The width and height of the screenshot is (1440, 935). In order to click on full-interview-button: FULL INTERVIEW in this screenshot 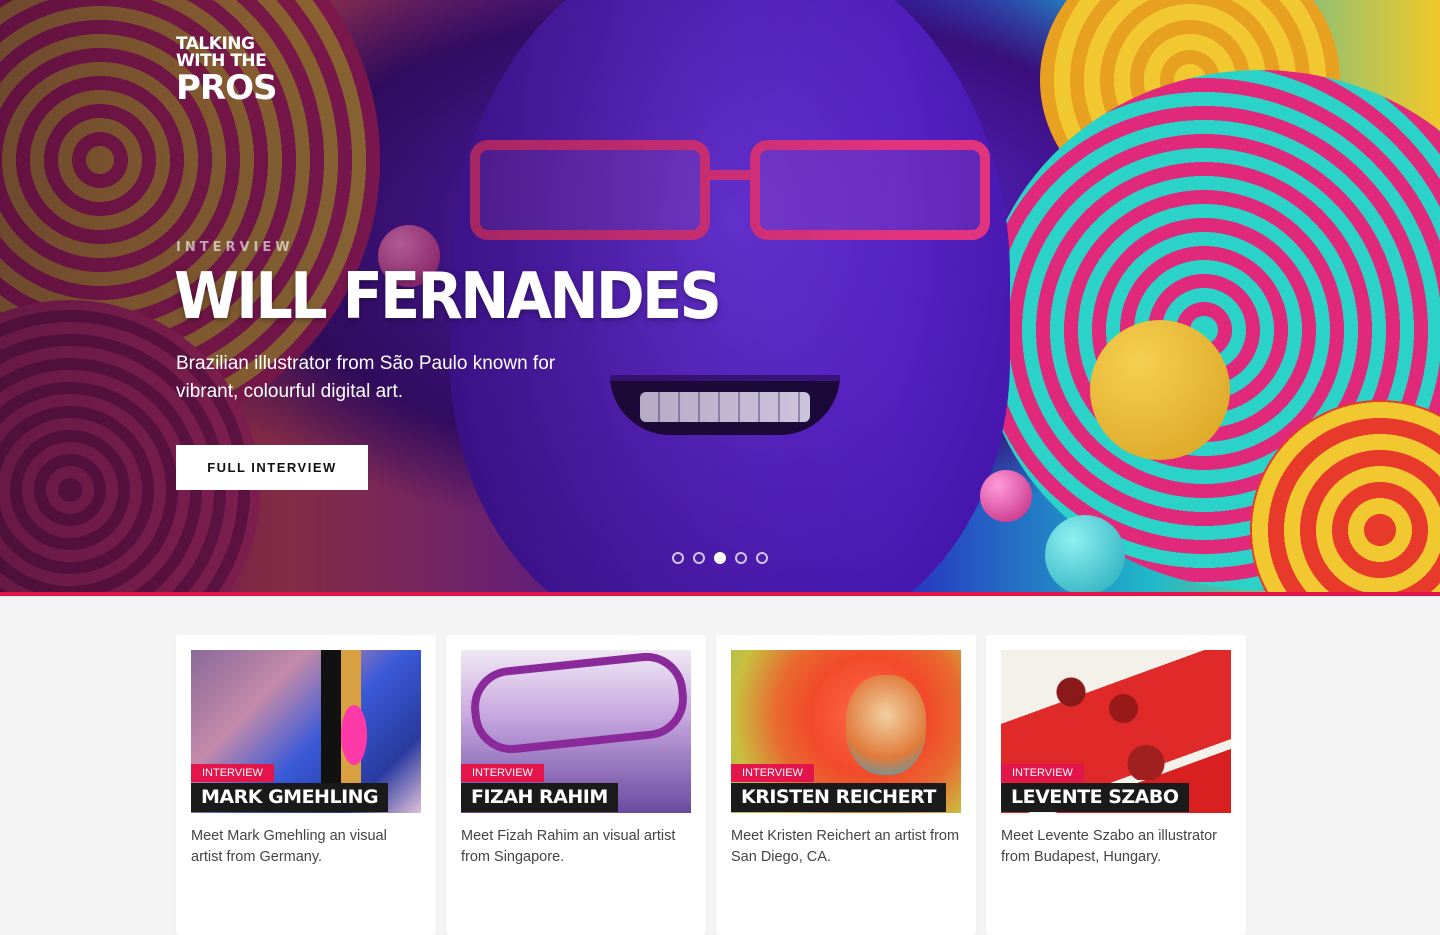, I will do `click(272, 467)`.